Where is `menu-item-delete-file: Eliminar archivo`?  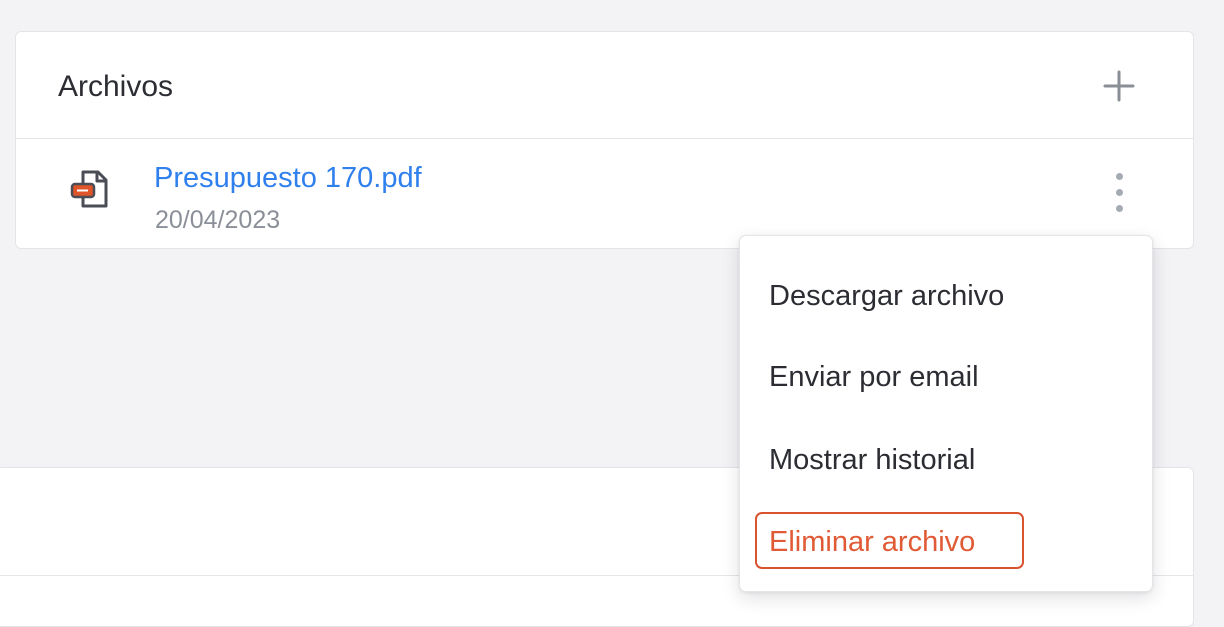
menu-item-delete-file: Eliminar archivo is located at coordinates (872, 542).